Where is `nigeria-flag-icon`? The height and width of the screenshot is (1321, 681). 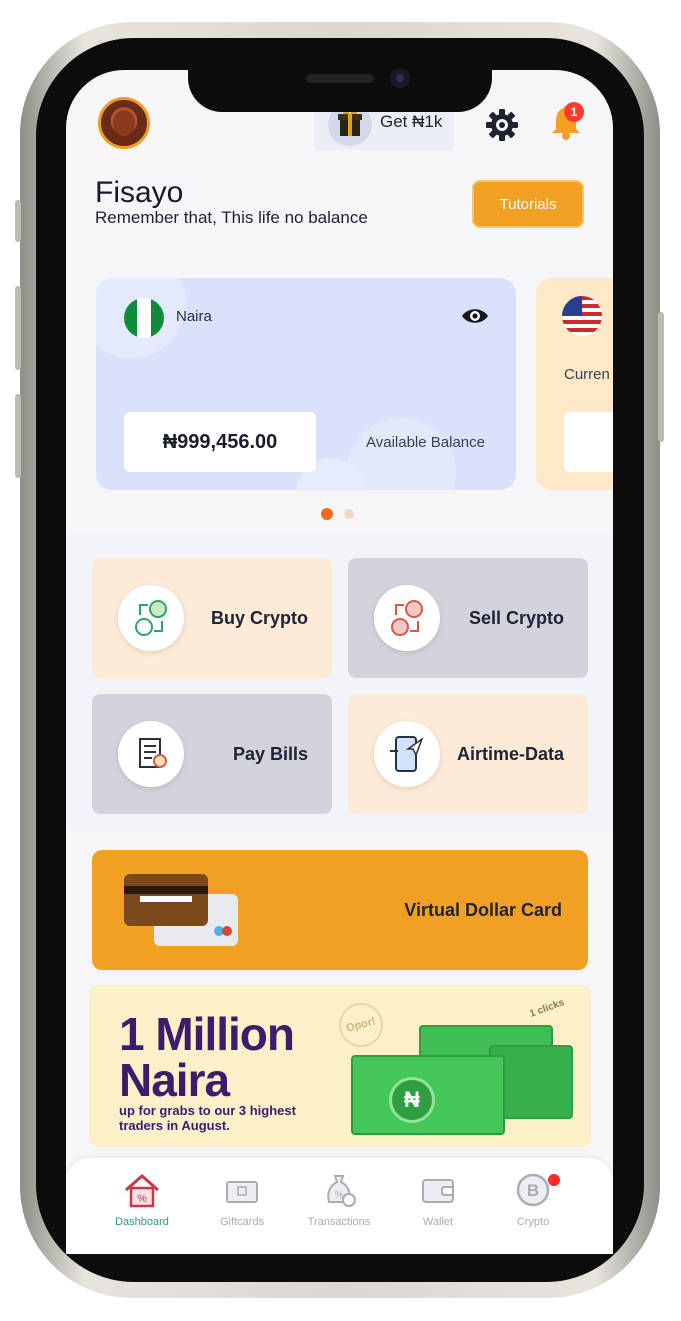 nigeria-flag-icon is located at coordinates (144, 318).